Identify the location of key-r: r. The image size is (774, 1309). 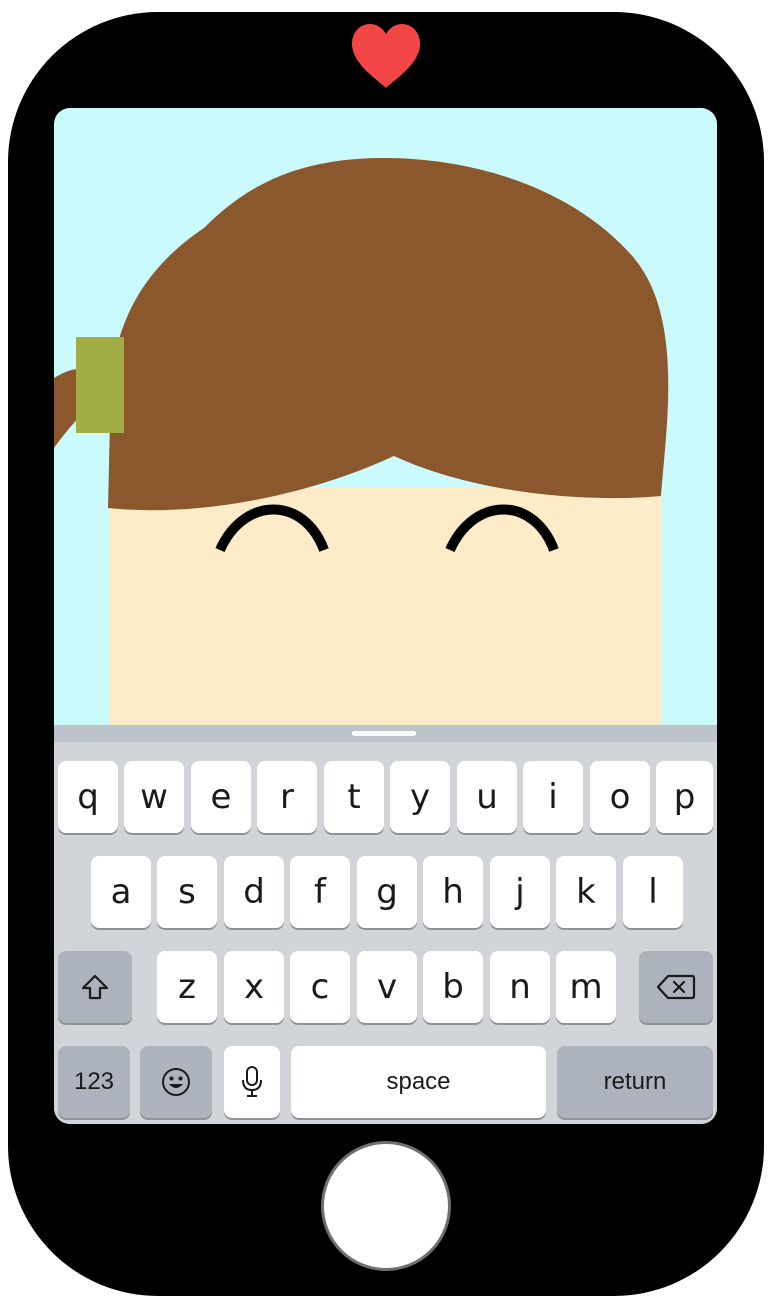
(287, 797).